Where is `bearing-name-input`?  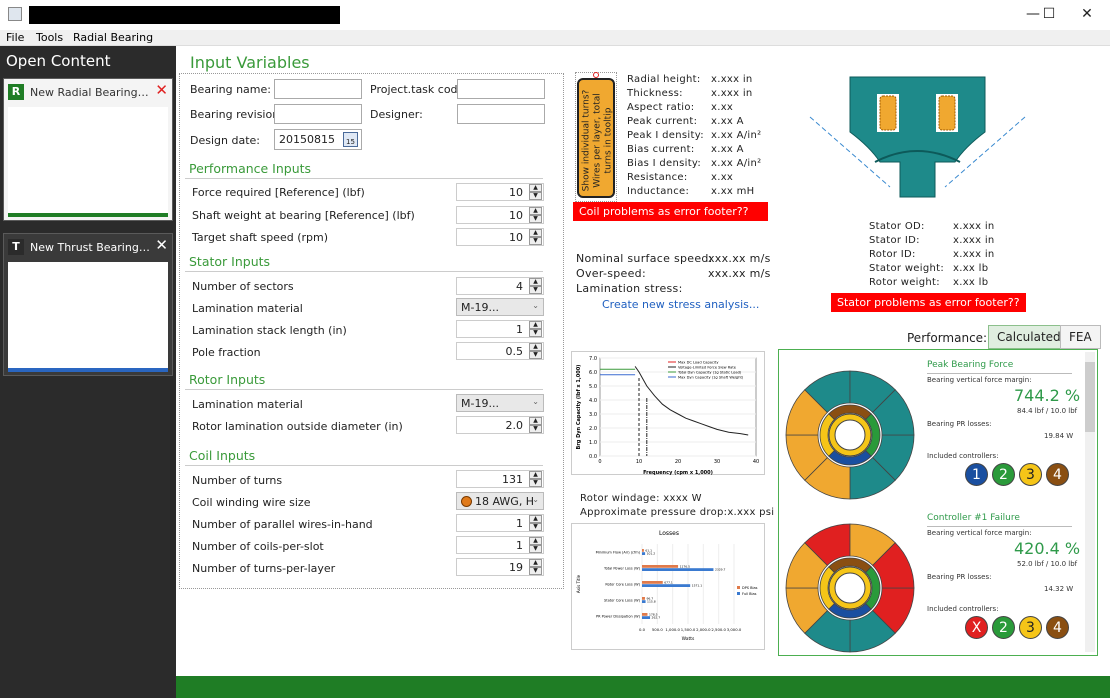
bearing-name-input is located at coordinates (318, 89).